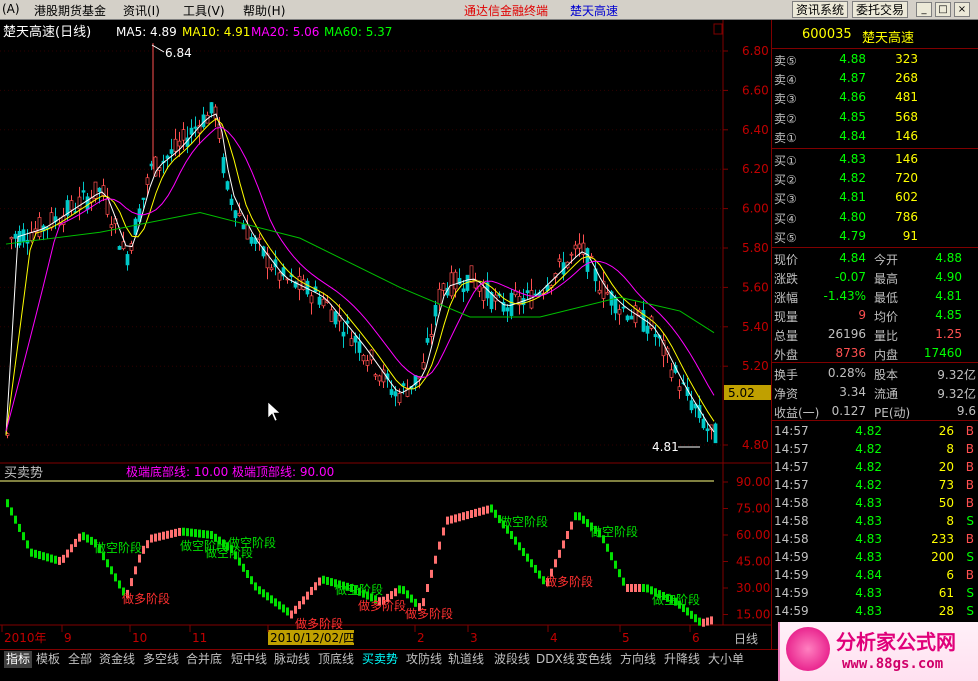 Image resolution: width=978 pixels, height=681 pixels. I want to click on info-system-button: 资讯系统, so click(820, 9).